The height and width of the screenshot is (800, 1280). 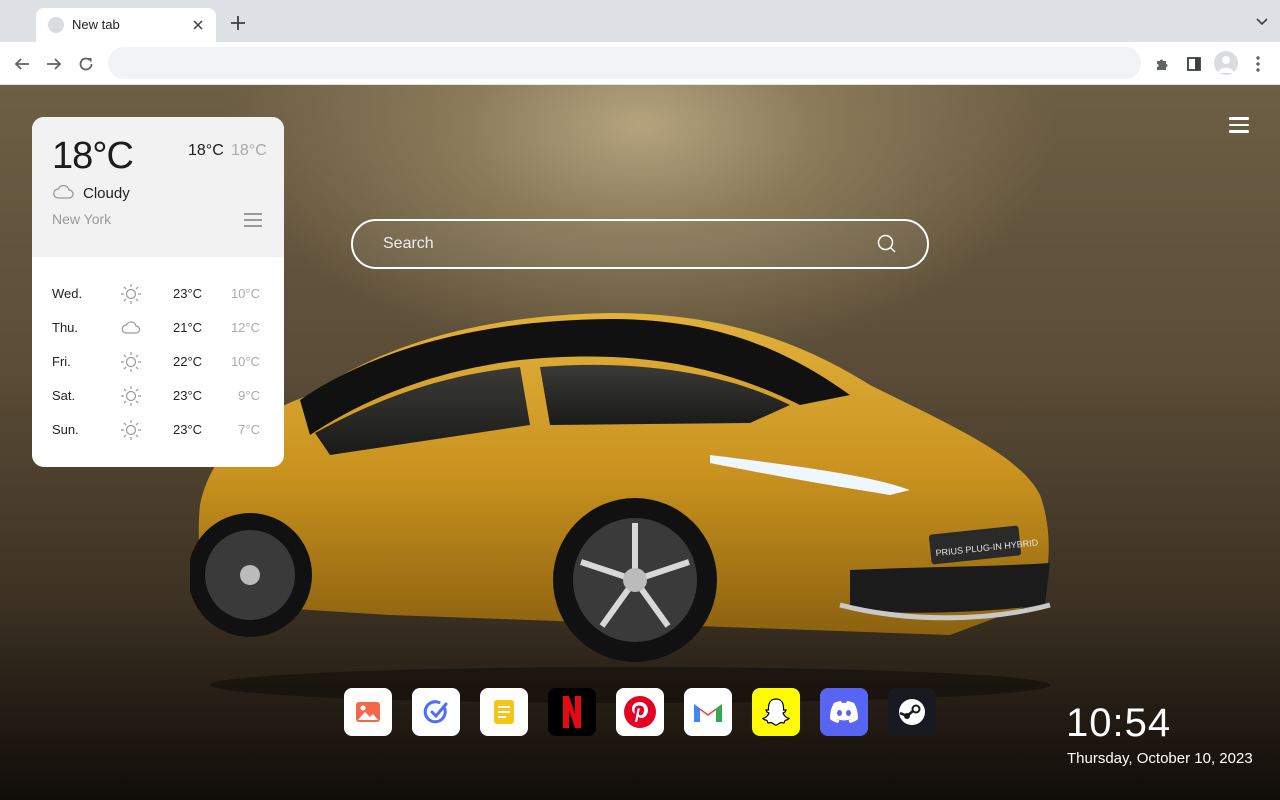 I want to click on tasks-icon, so click(x=436, y=712).